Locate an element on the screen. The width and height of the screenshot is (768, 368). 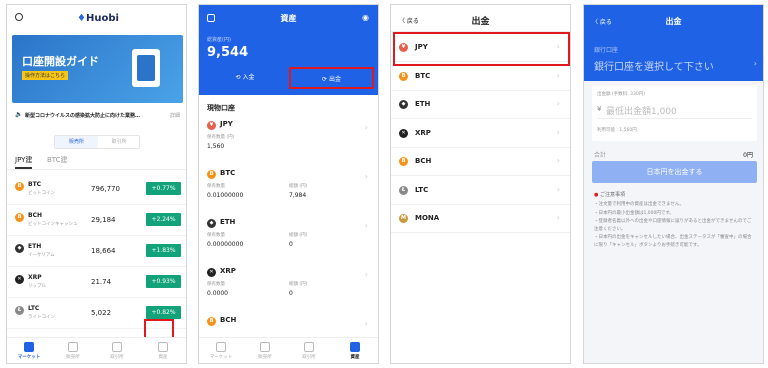
withdraw-button: ⟳ 出金 is located at coordinates (331, 78).